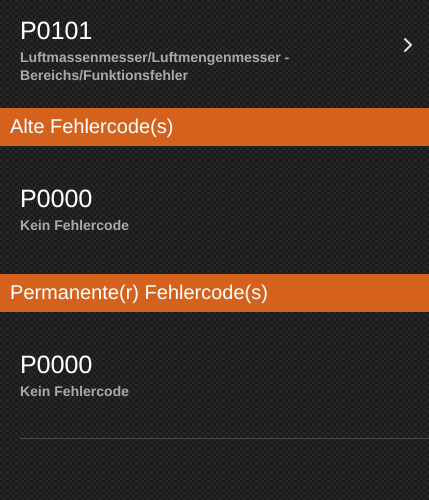 The width and height of the screenshot is (429, 500). Describe the element at coordinates (408, 45) in the screenshot. I see `chevron-icon` at that location.